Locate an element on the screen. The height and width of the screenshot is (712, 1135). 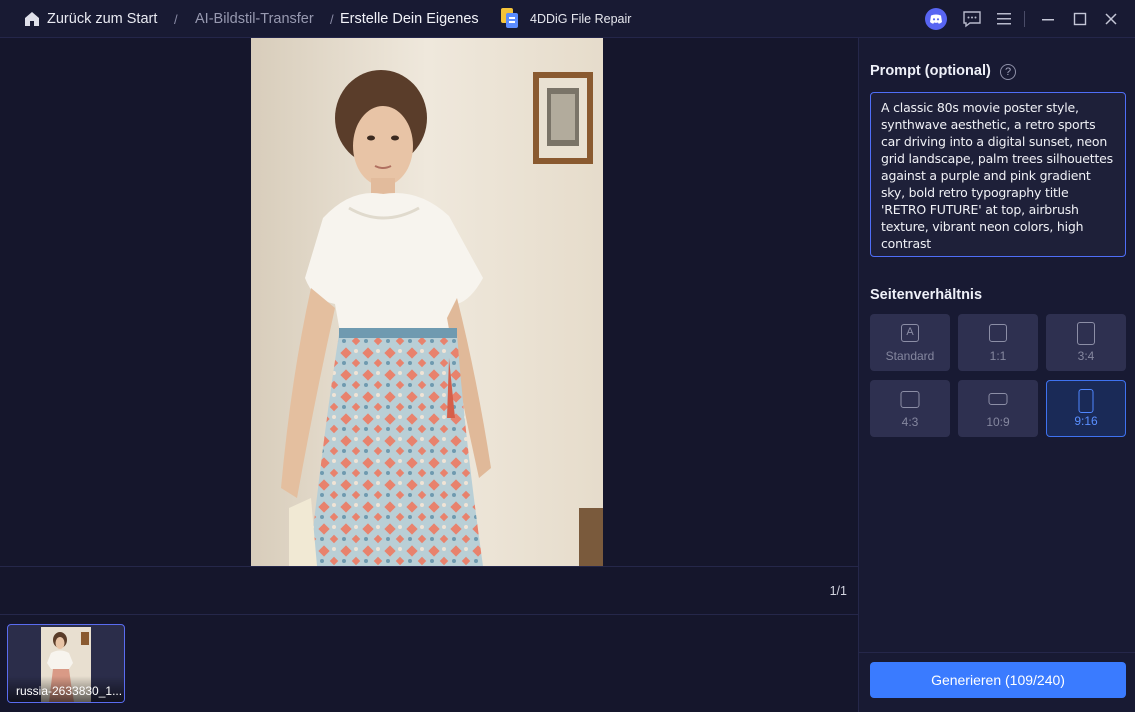
ratio-3-4-button: 3:4 is located at coordinates (1086, 342).